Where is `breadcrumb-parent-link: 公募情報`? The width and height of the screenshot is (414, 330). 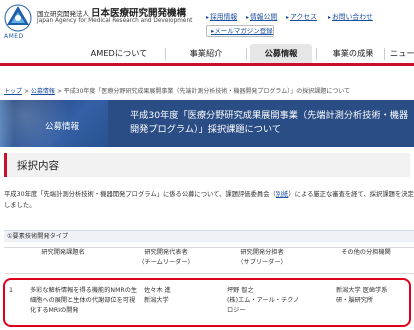 breadcrumb-parent-link: 公募情報 is located at coordinates (43, 91).